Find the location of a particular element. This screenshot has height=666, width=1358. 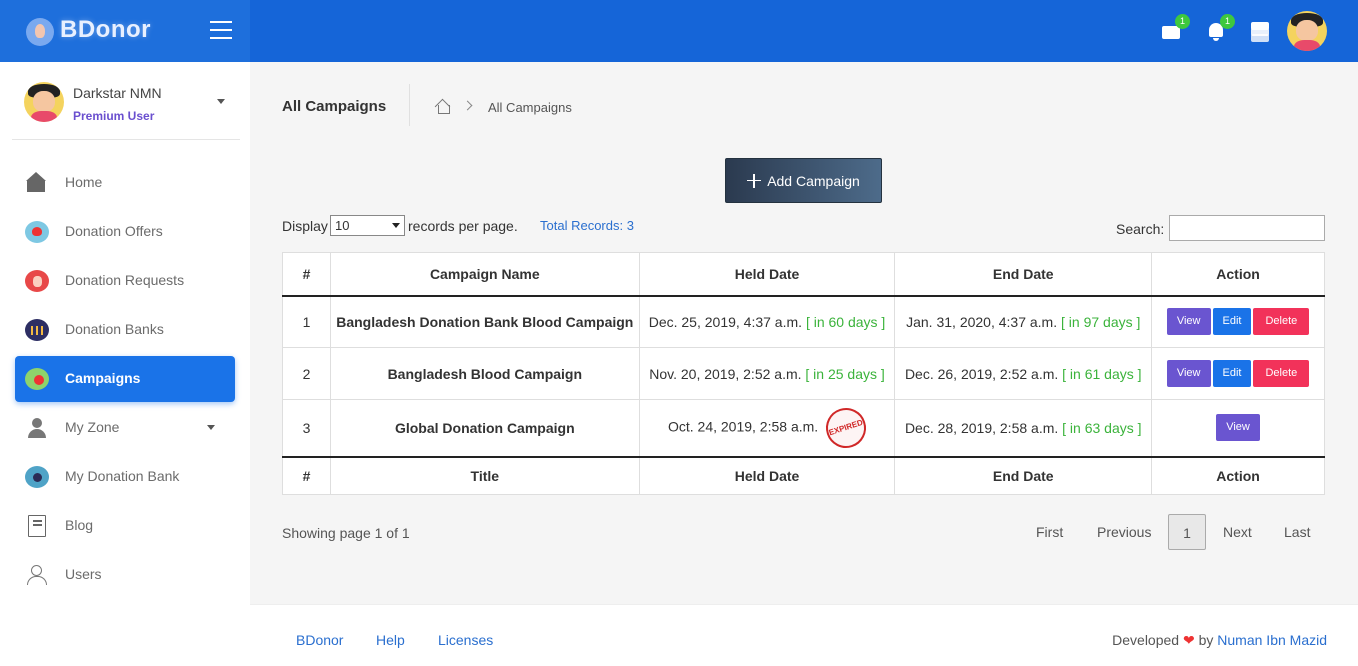

table-footer-row: # Title Held Date End Date Action is located at coordinates (803, 475).